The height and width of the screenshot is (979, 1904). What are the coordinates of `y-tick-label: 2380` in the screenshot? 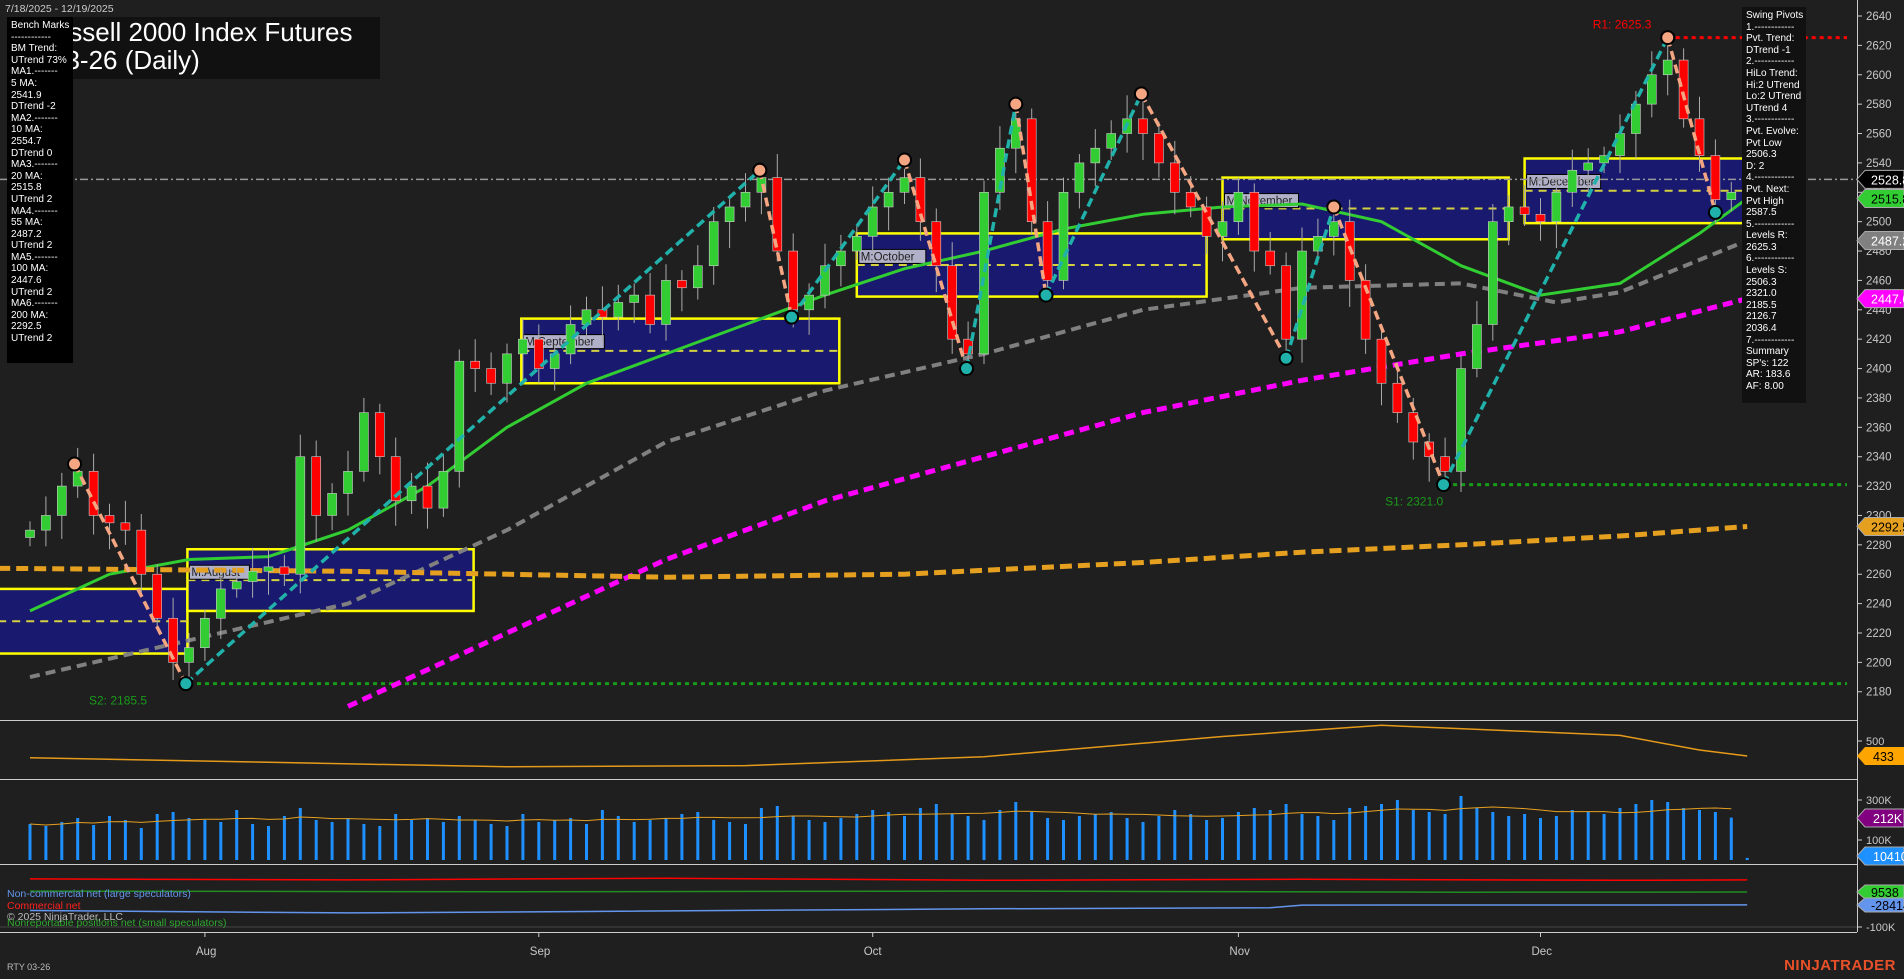 It's located at (1879, 399).